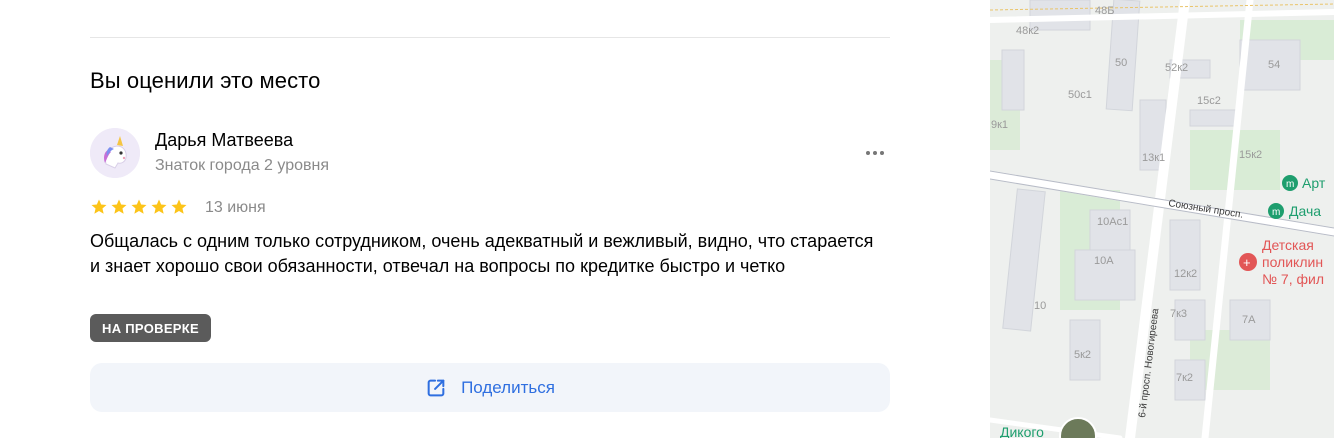 Image resolution: width=1334 pixels, height=438 pixels. I want to click on share-button: Поделиться, so click(490, 387).